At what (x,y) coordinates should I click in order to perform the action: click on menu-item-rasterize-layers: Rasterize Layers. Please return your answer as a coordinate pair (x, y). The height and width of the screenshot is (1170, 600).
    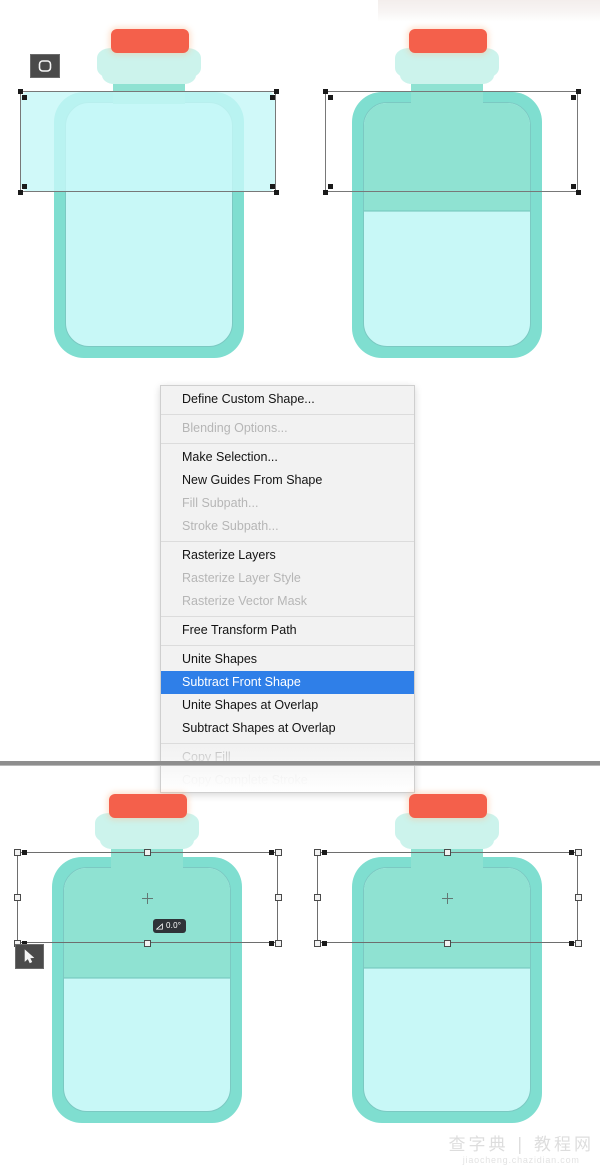
    Looking at the image, I should click on (287, 555).